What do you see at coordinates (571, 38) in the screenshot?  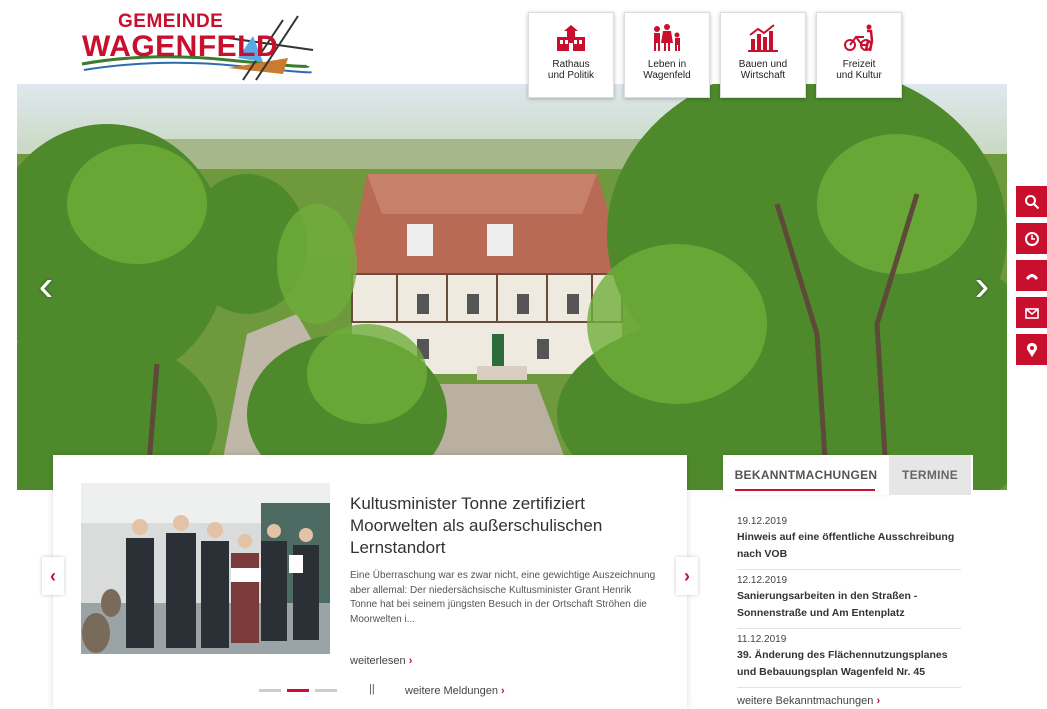 I see `town-hall-icon` at bounding box center [571, 38].